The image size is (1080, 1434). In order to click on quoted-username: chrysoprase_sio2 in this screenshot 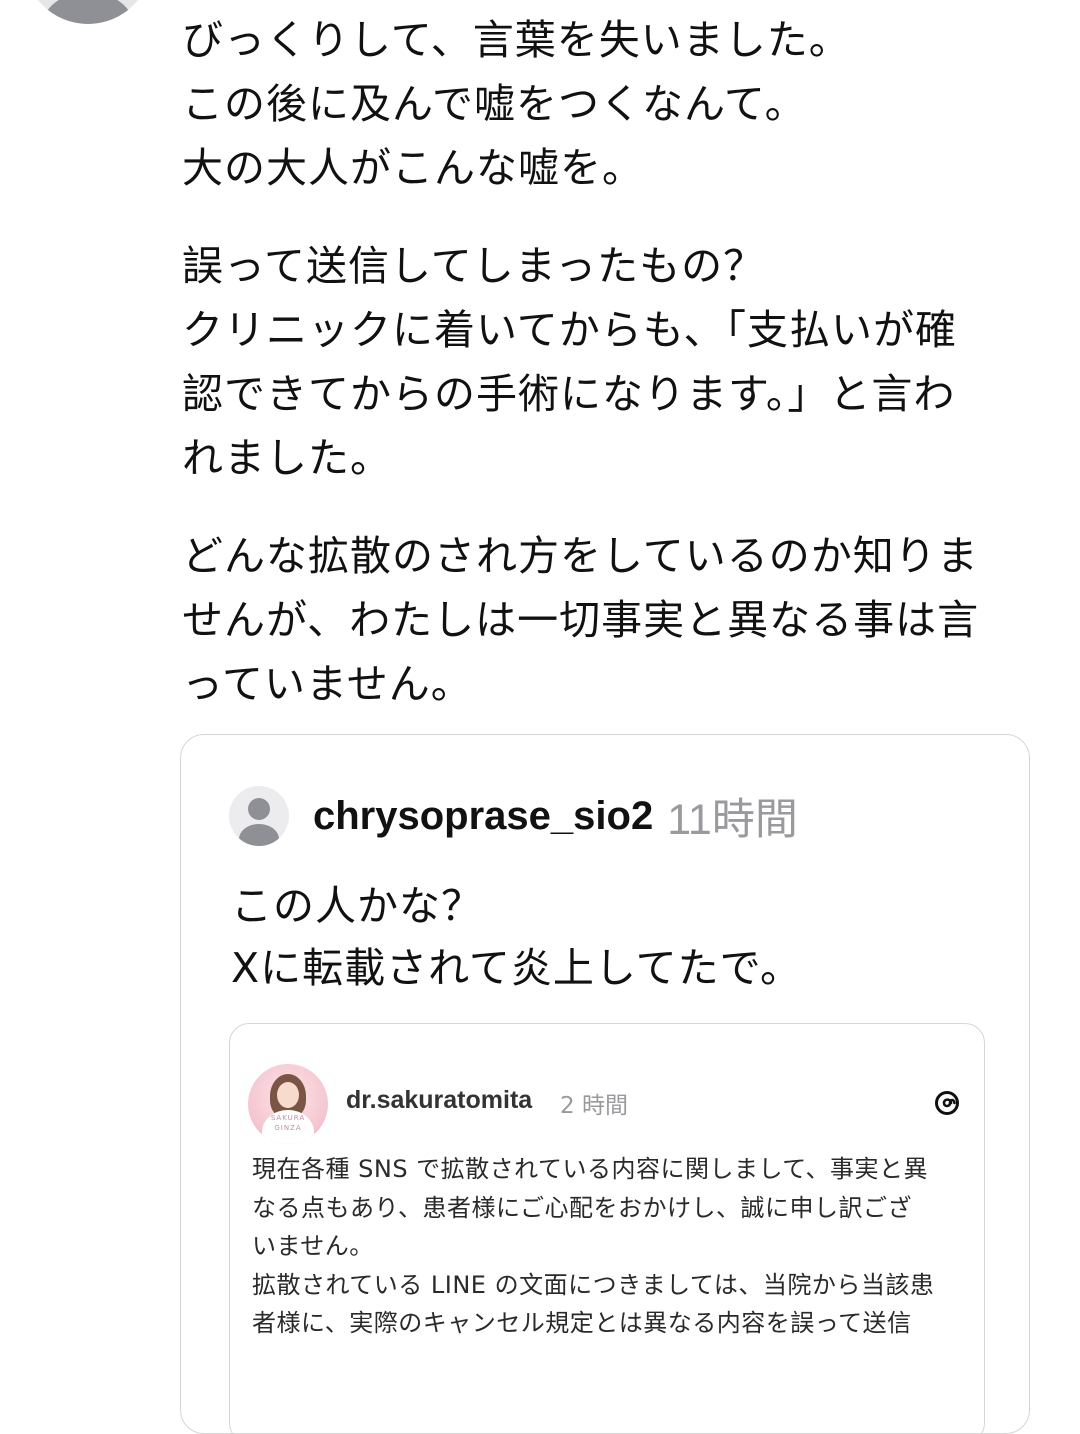, I will do `click(483, 816)`.